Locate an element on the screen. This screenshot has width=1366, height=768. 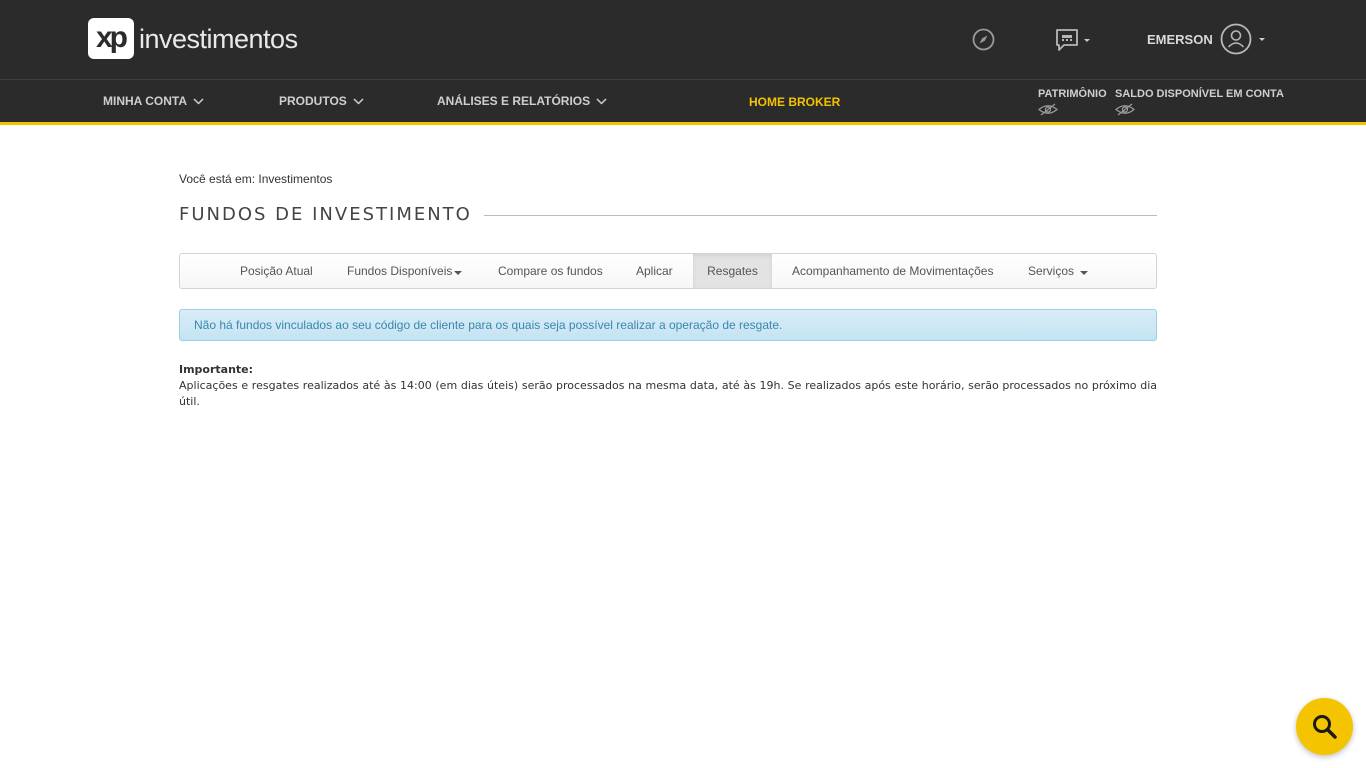
patrimonio-label: PATRIMÔNIO is located at coordinates (1072, 94).